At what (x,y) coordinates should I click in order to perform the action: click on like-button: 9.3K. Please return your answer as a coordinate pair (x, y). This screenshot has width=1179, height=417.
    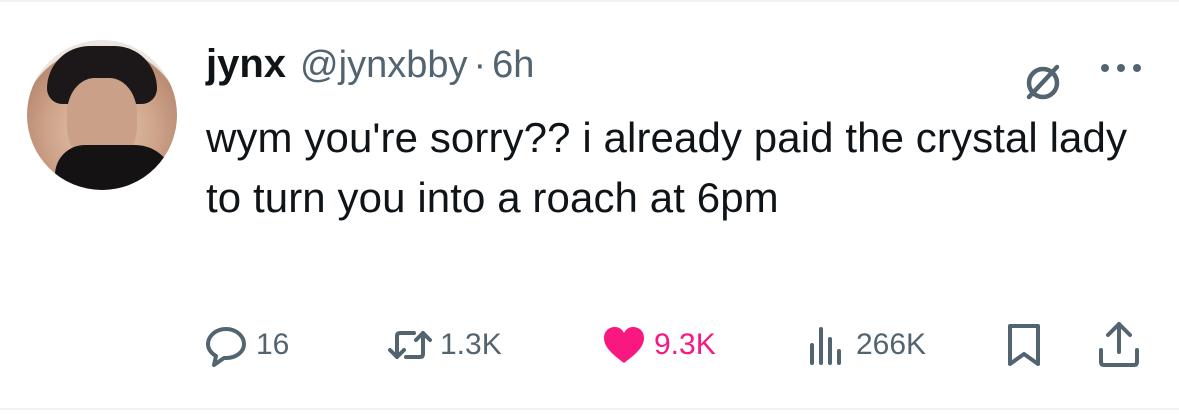
    Looking at the image, I should click on (659, 345).